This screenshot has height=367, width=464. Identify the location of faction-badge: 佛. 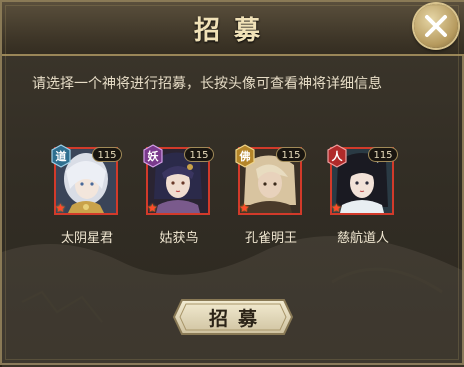
(245, 156).